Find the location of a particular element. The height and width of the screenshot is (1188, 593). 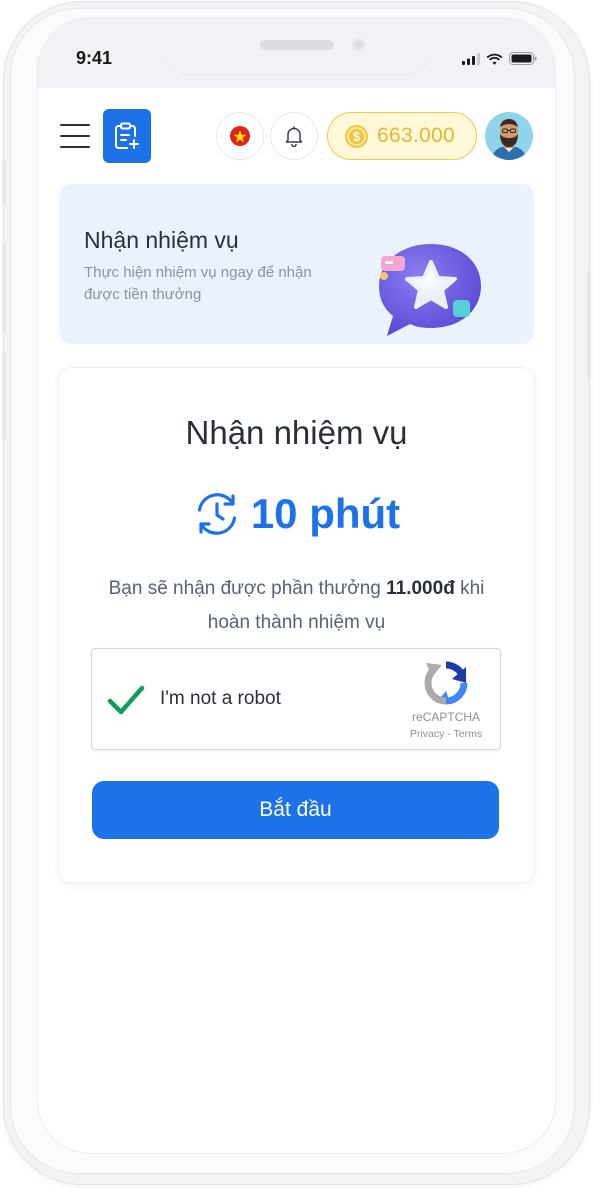

language-button is located at coordinates (240, 136).